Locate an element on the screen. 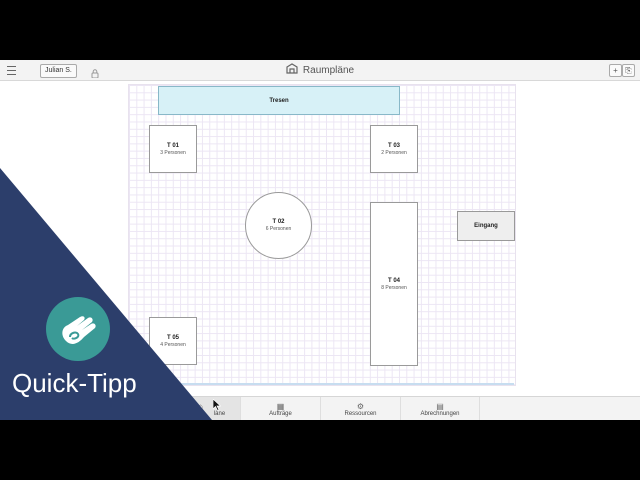  resources-icon: ⚙ is located at coordinates (360, 406).